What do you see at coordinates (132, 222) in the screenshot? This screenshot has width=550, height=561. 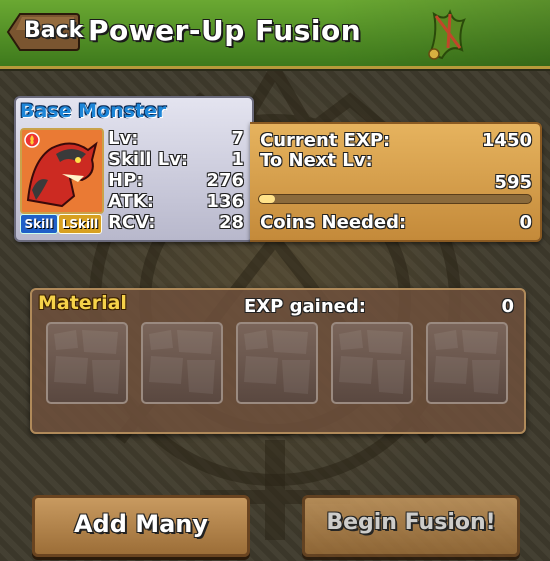 I see `stat-label: RCV:` at bounding box center [132, 222].